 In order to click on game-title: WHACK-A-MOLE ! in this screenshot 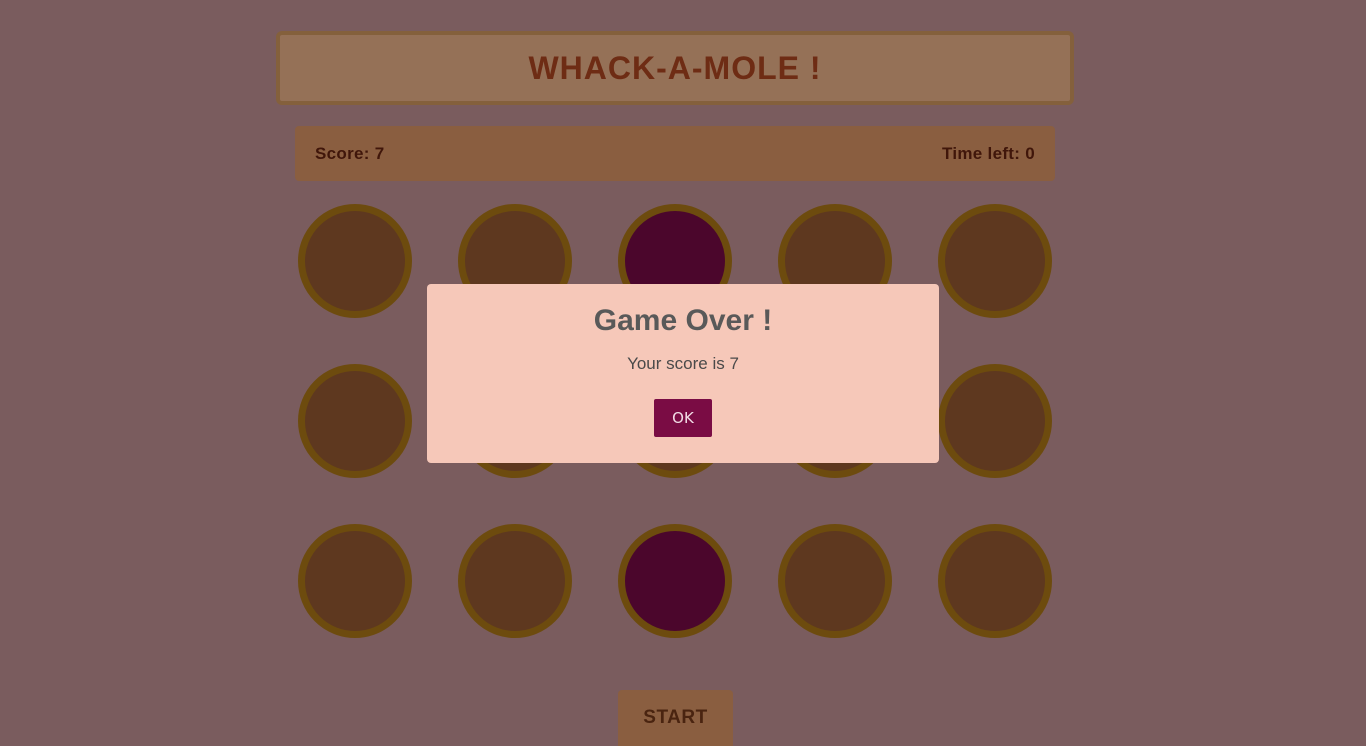, I will do `click(675, 67)`.